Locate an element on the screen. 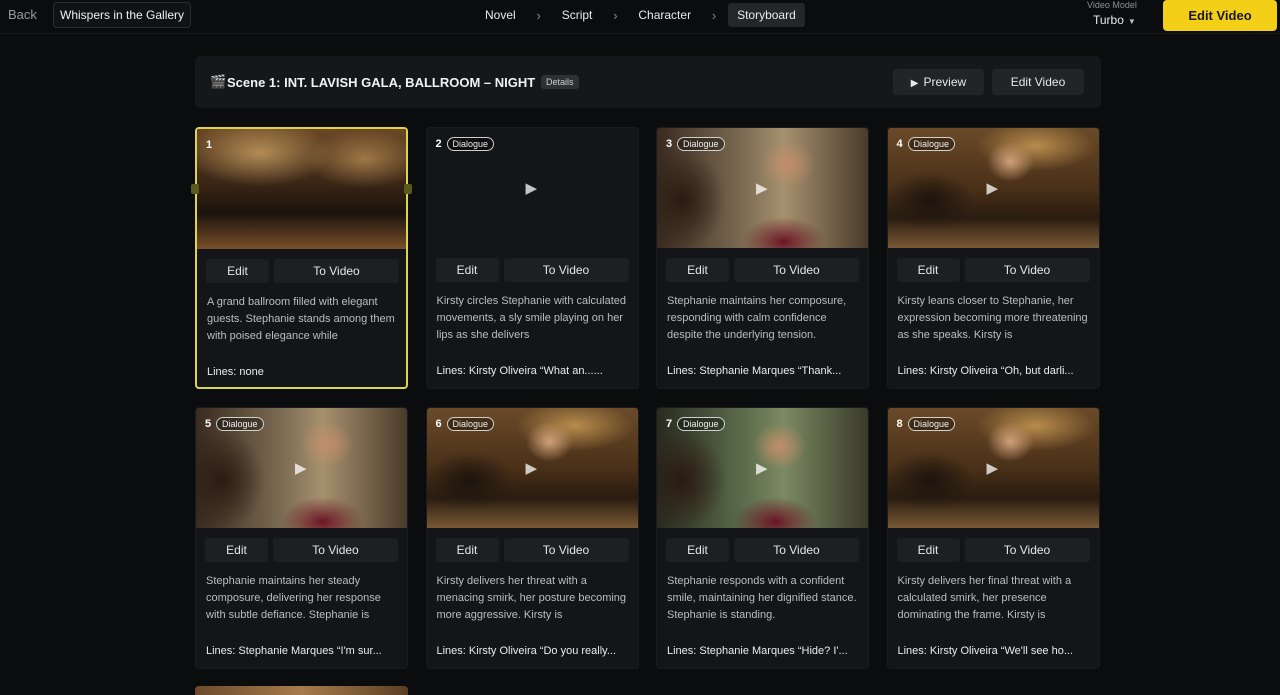  workflow-steps: Novel › Script › Character › Storyboard is located at coordinates (640, 15).